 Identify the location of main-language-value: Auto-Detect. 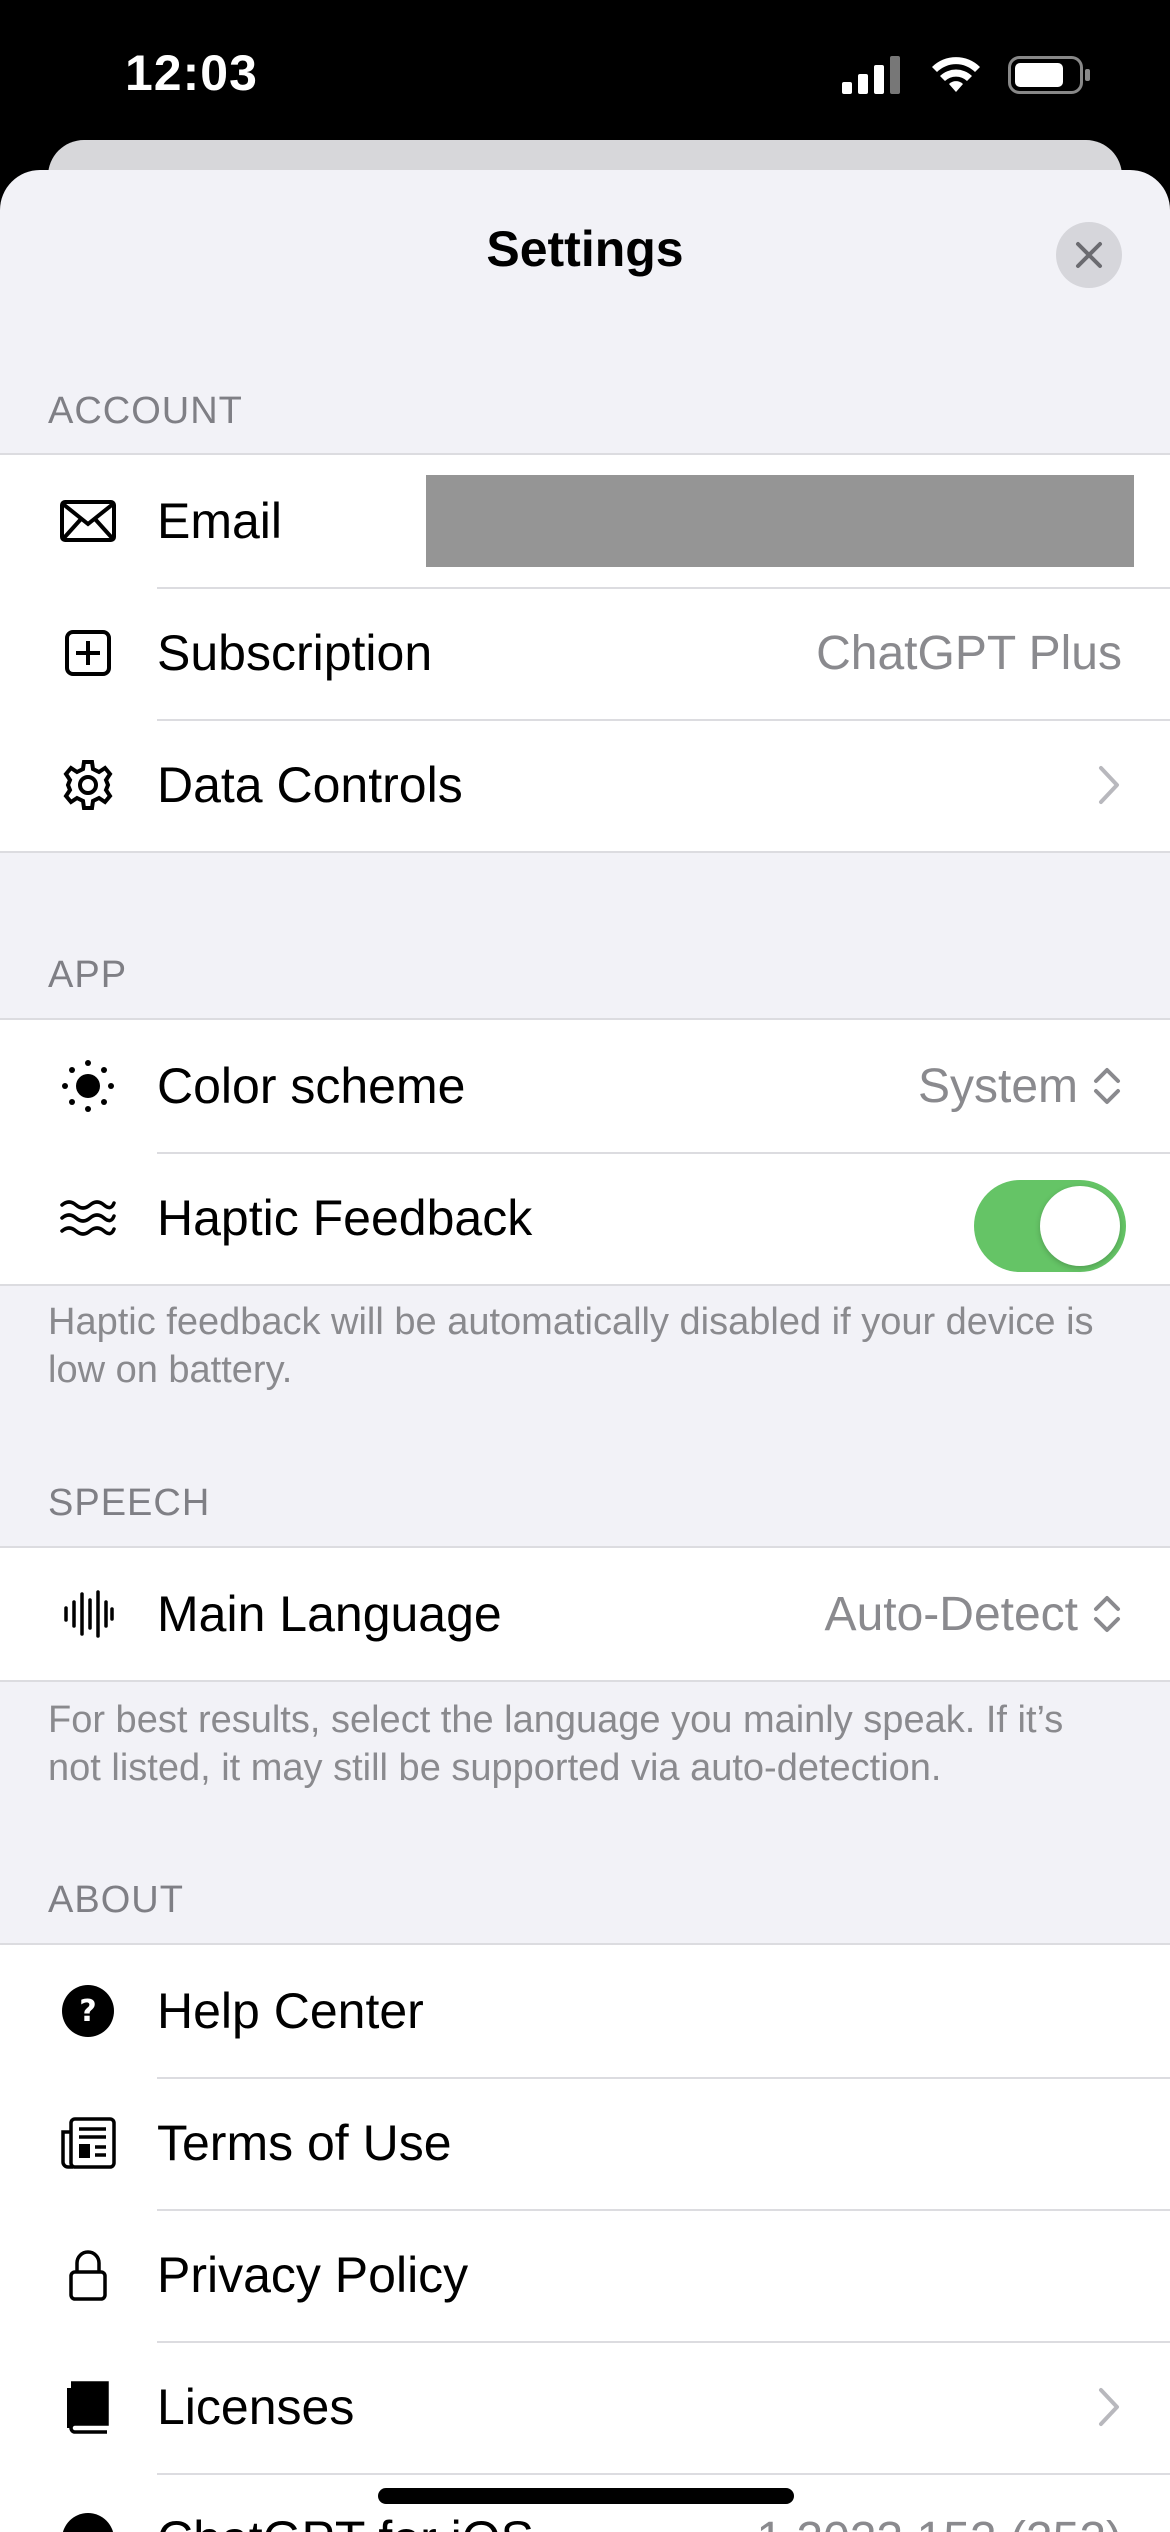
(951, 1614).